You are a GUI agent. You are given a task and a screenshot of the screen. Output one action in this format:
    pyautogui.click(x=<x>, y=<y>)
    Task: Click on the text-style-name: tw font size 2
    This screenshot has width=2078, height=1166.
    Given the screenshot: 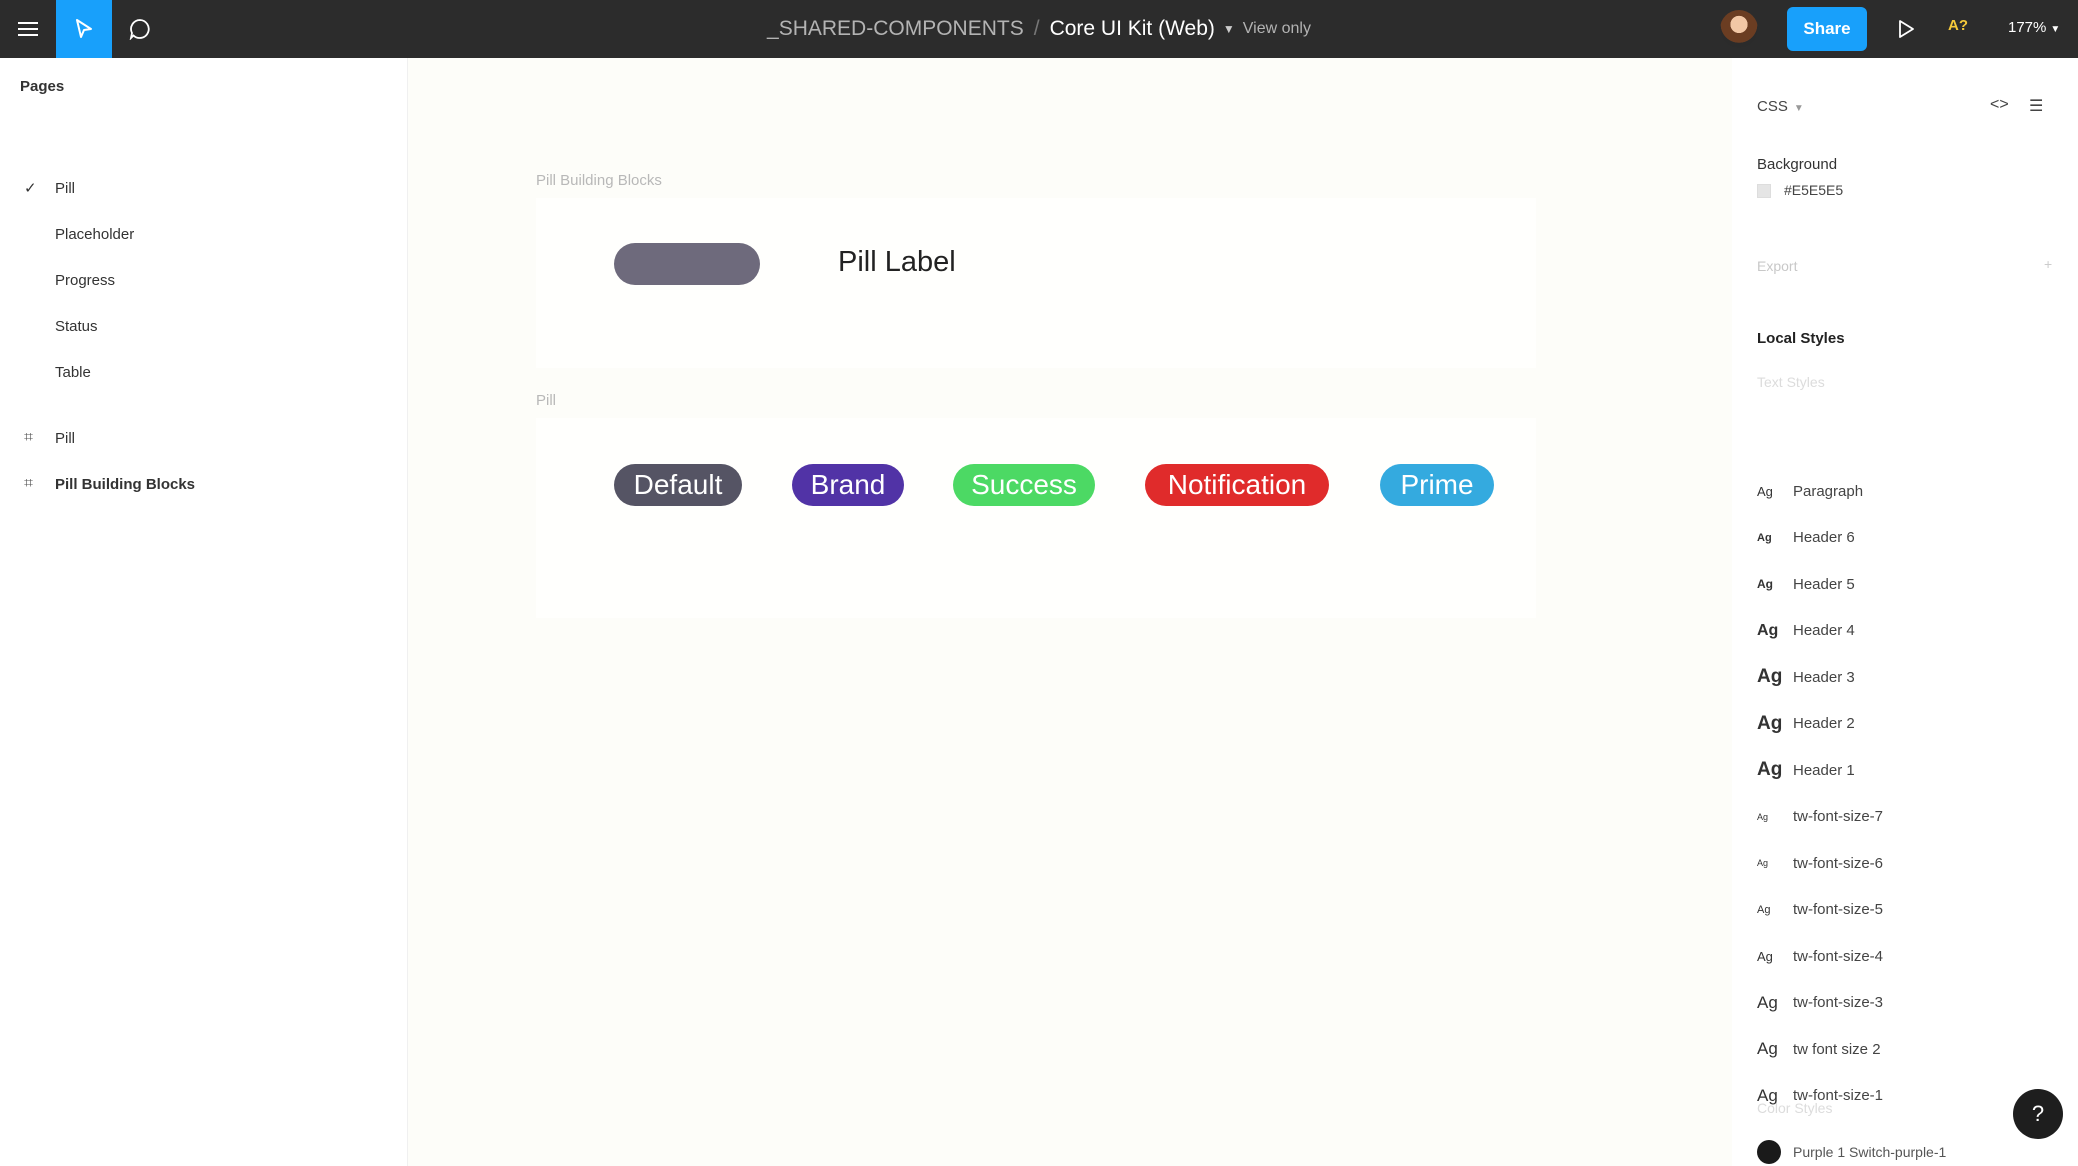 What is the action you would take?
    pyautogui.click(x=1837, y=1049)
    